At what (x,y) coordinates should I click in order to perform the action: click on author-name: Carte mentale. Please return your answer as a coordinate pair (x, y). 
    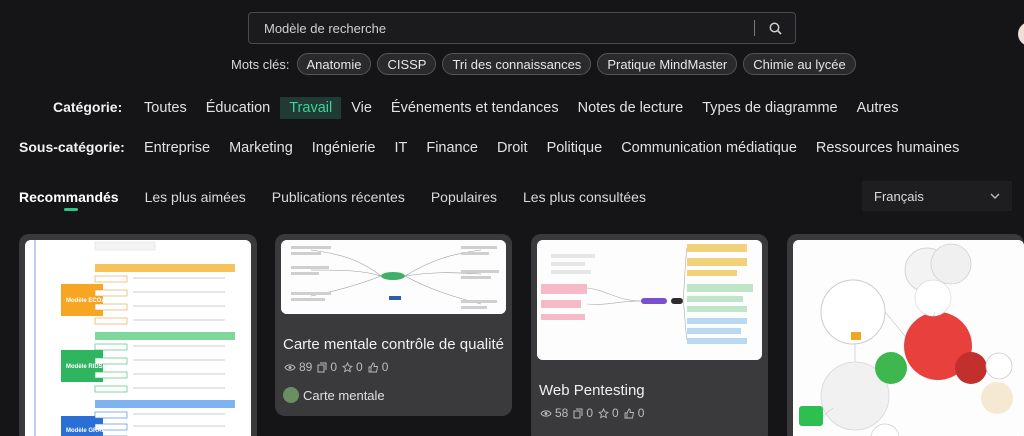
    Looking at the image, I should click on (344, 395).